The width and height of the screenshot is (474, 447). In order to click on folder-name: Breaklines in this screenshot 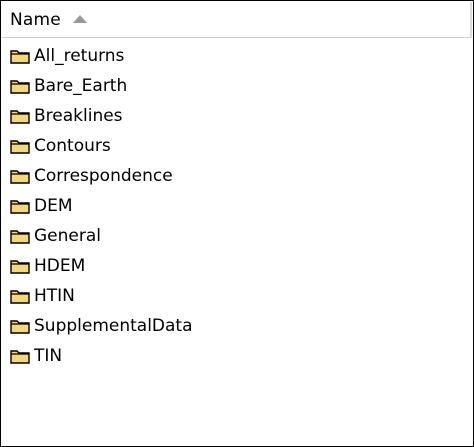, I will do `click(78, 116)`.